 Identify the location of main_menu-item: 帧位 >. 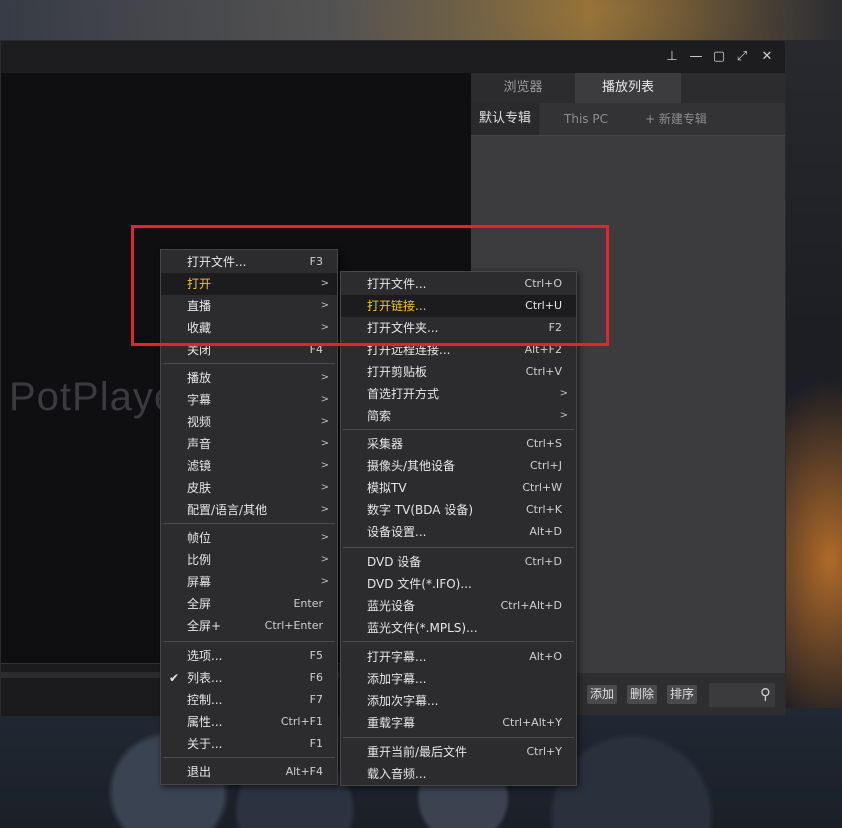
(249, 538).